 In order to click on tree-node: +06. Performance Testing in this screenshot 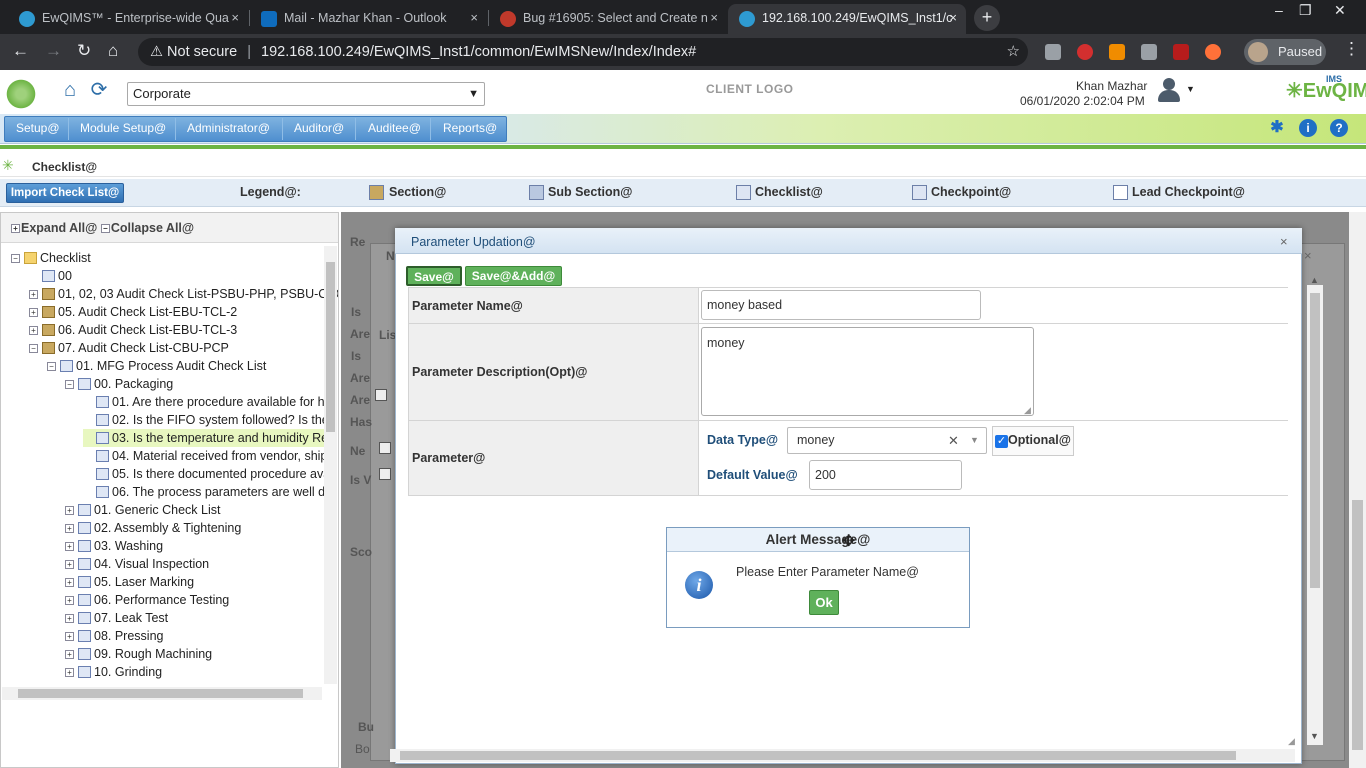, I will do `click(147, 600)`.